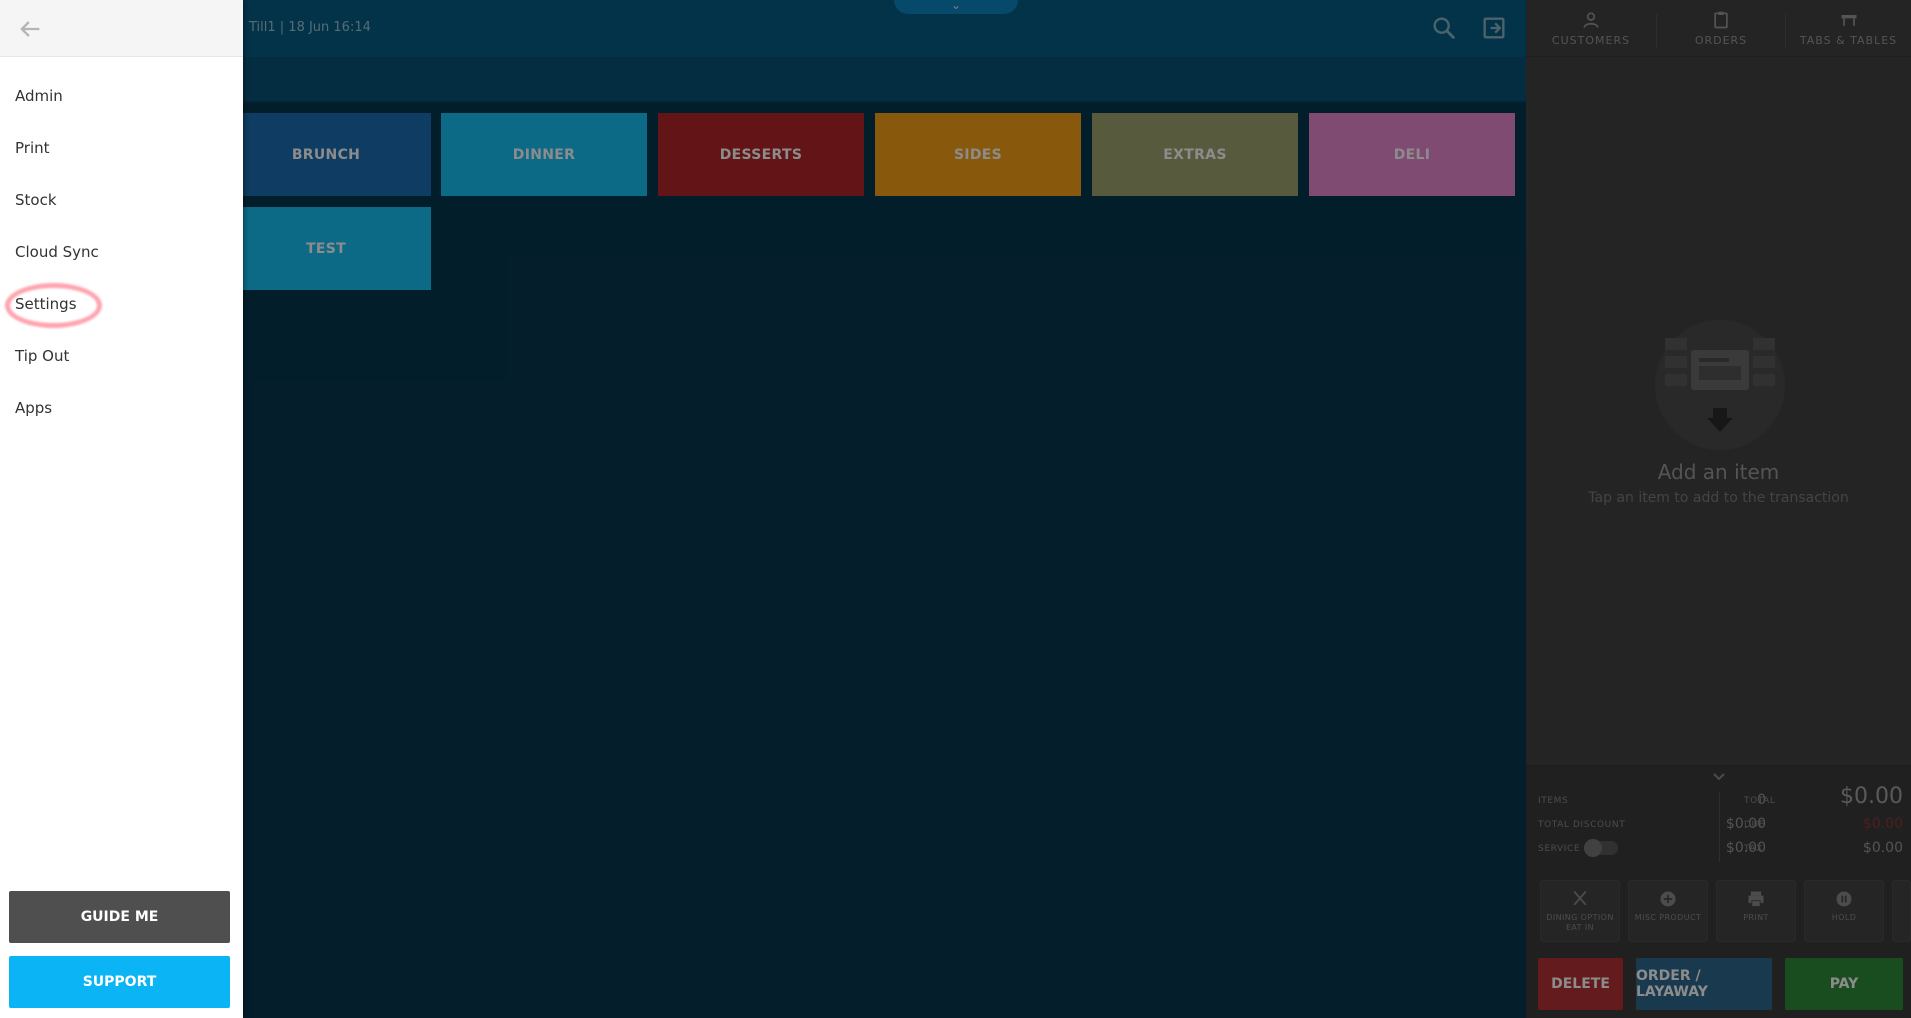  Describe the element at coordinates (39, 96) in the screenshot. I see `menu-item-admin: Admin` at that location.